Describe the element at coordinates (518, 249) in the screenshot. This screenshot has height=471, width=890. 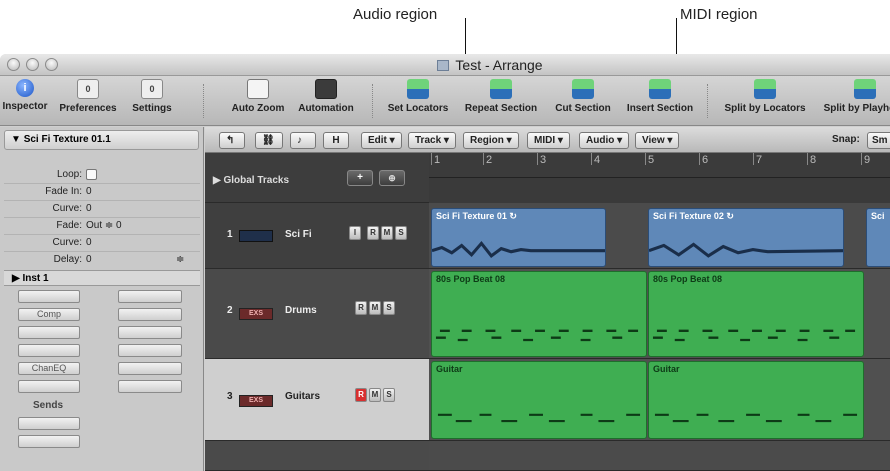
I see `waveform` at that location.